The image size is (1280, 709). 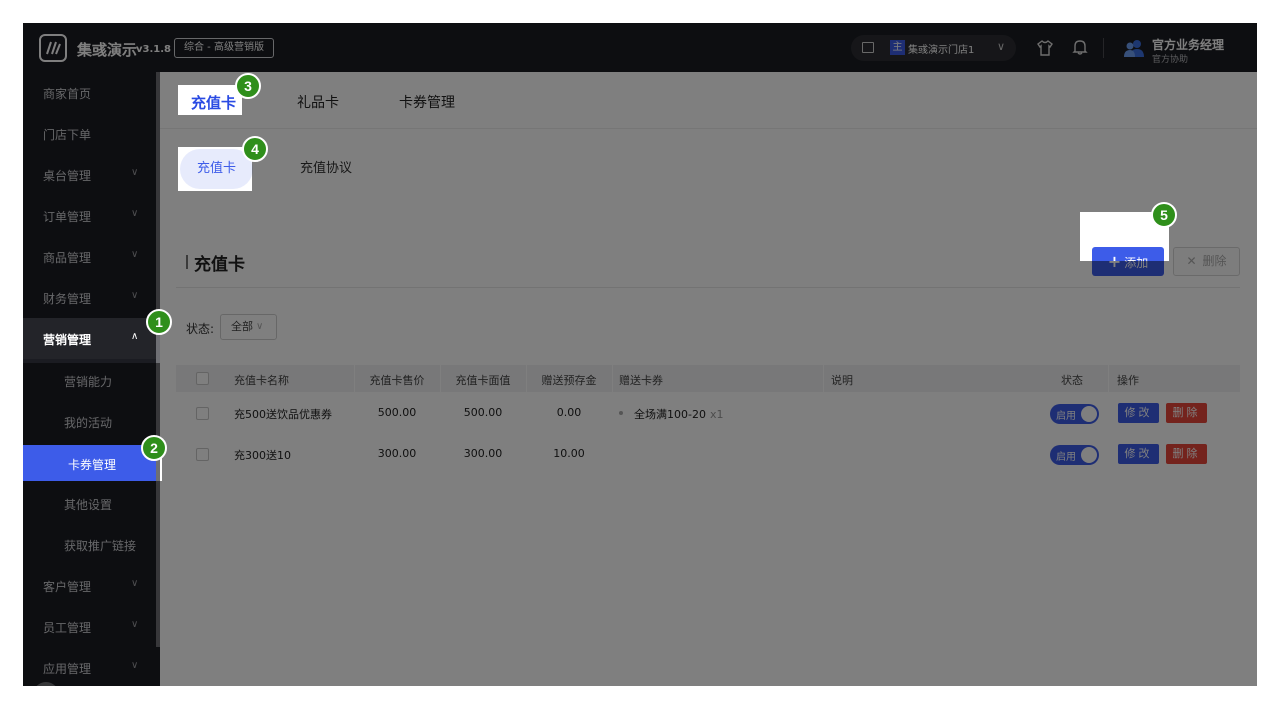 What do you see at coordinates (1045, 48) in the screenshot?
I see `shirt-icon` at bounding box center [1045, 48].